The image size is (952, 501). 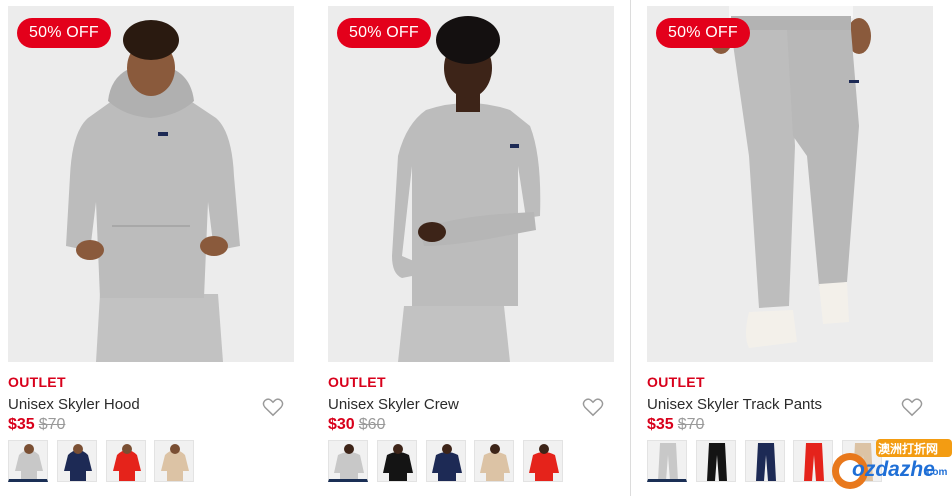 What do you see at coordinates (893, 469) in the screenshot?
I see `watermark-text: ozdazhe` at bounding box center [893, 469].